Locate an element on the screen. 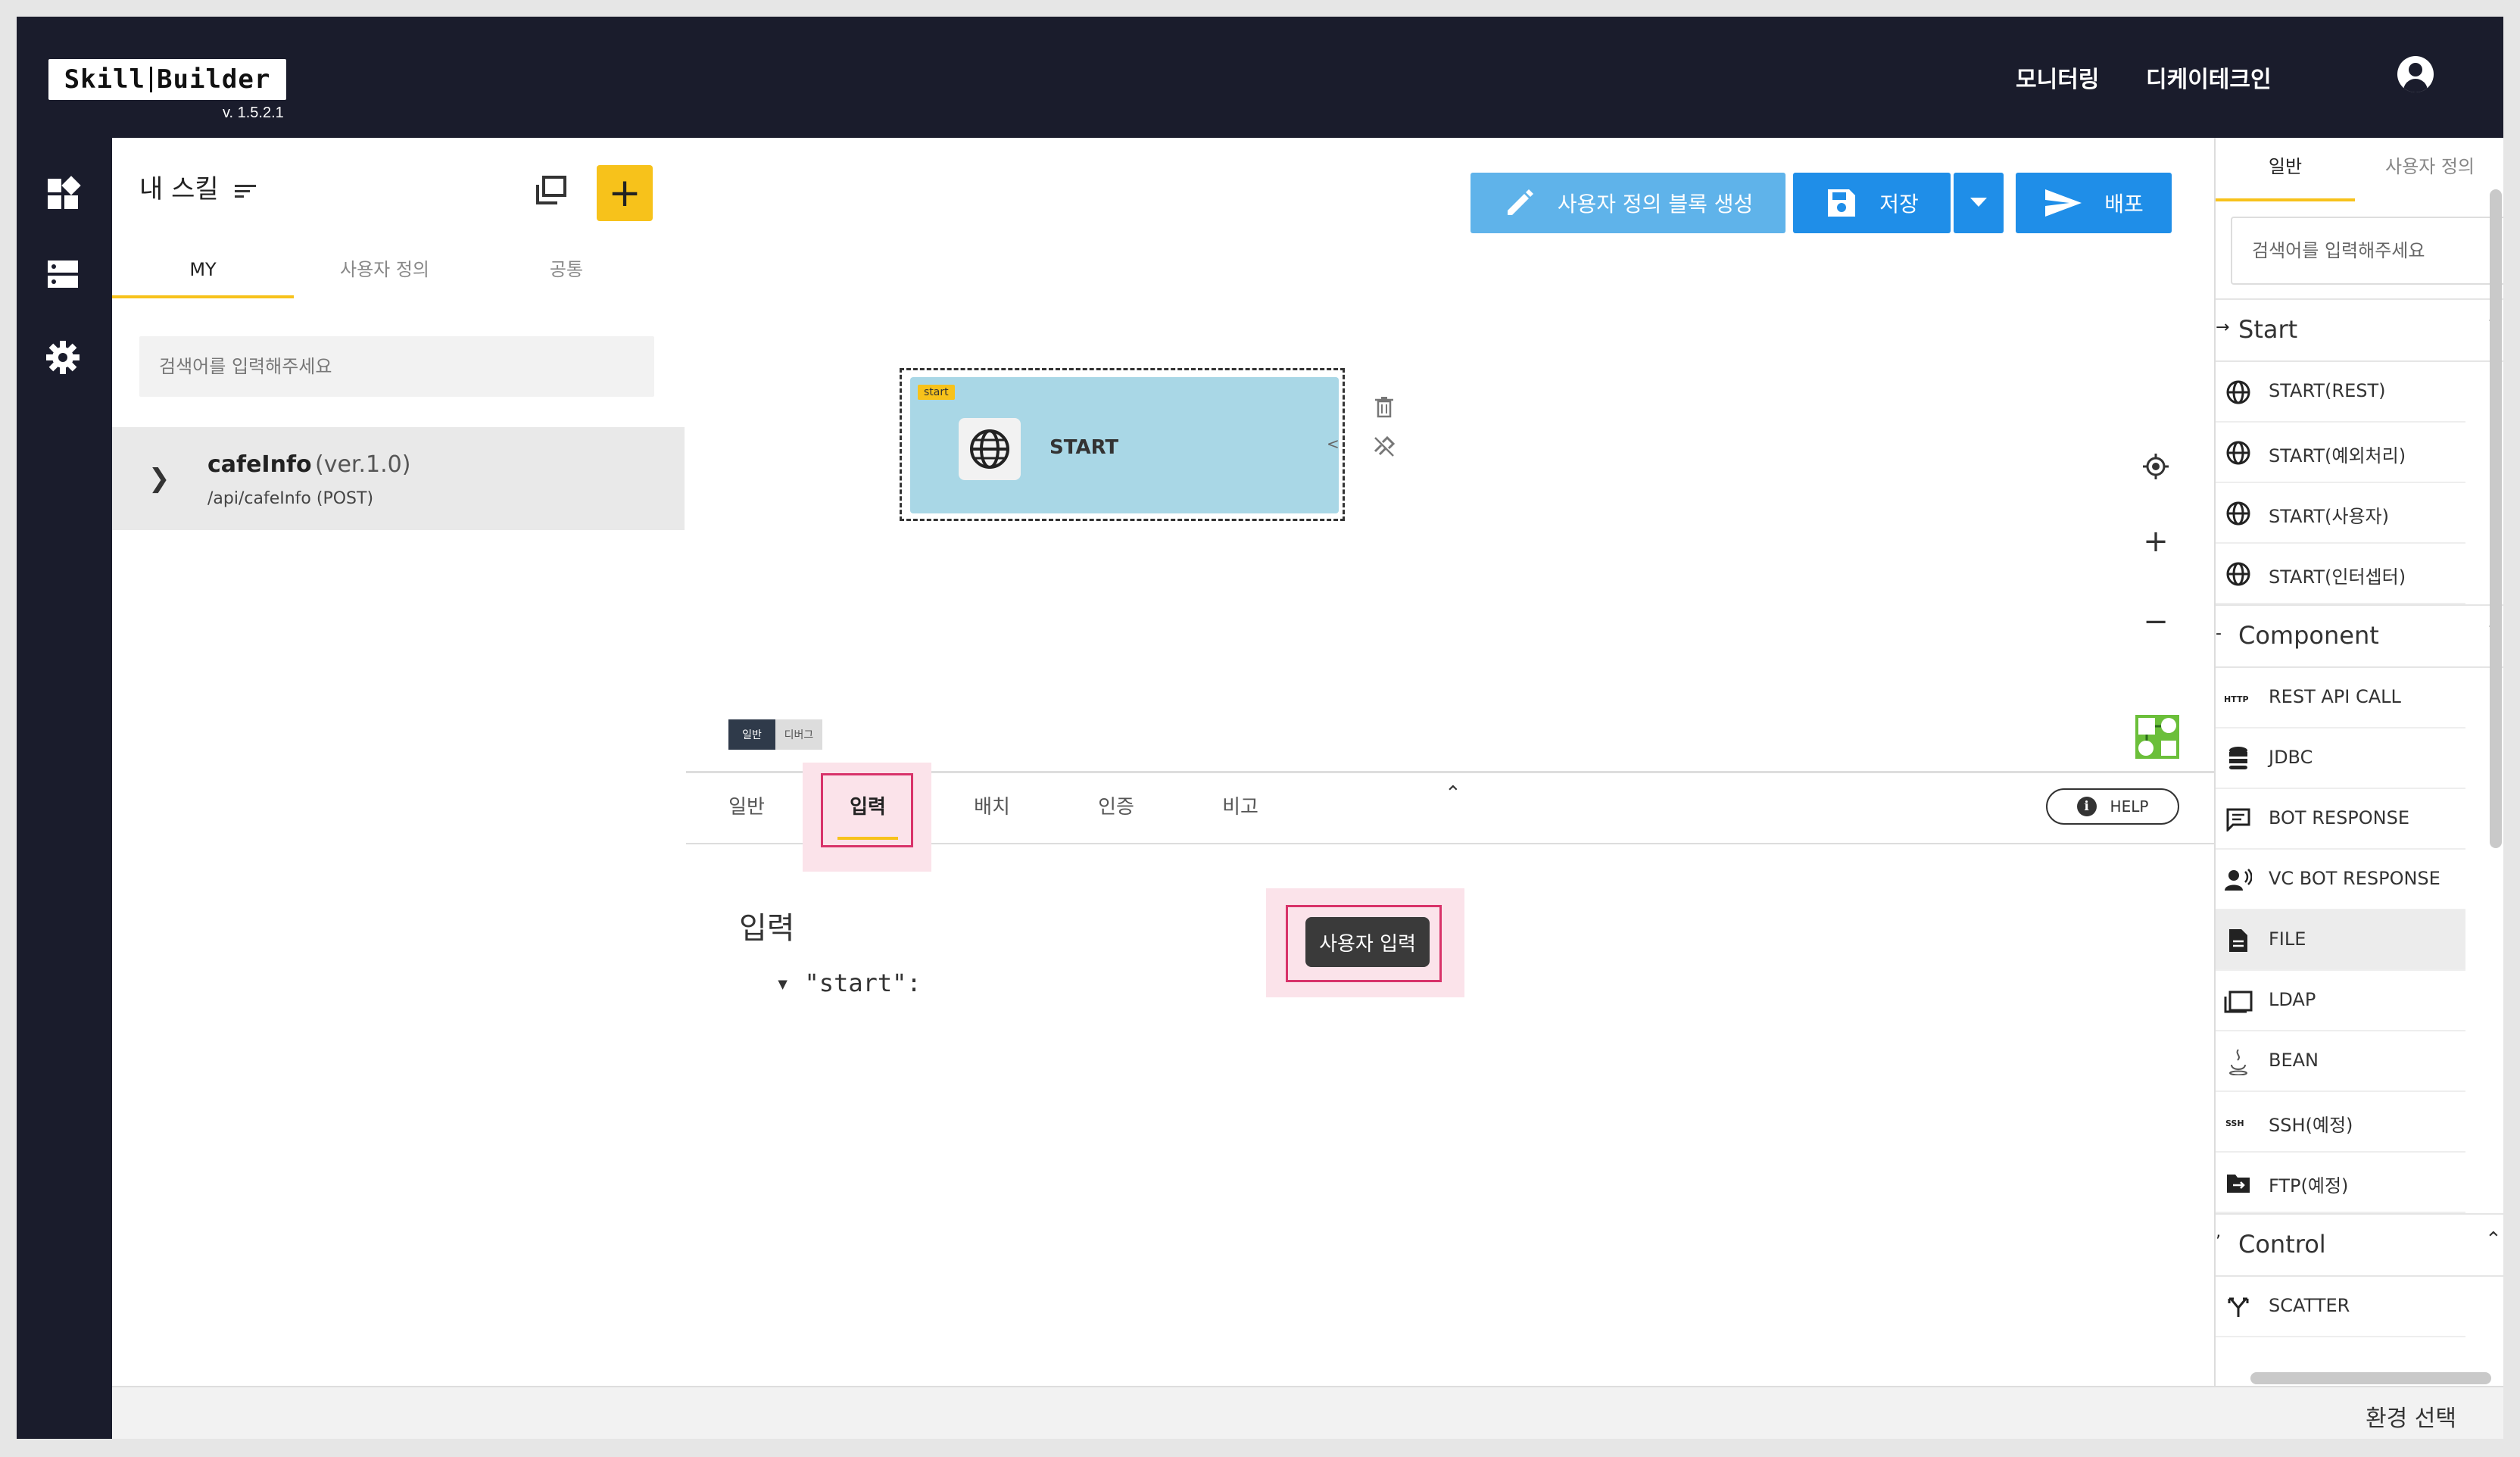  folders-icon is located at coordinates (2238, 1001).